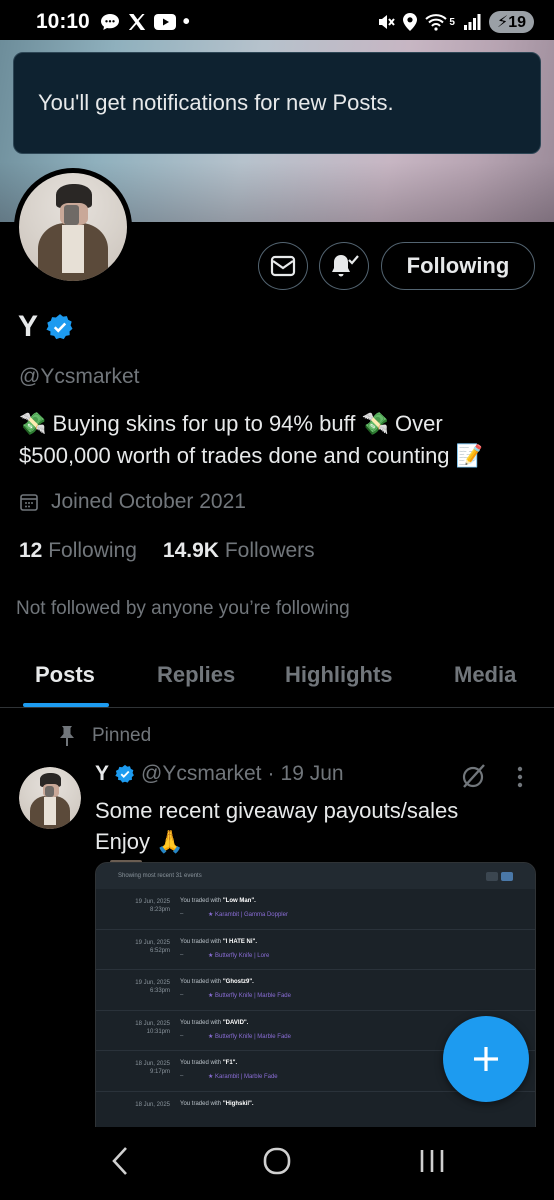 The height and width of the screenshot is (1200, 554). What do you see at coordinates (218, 901) in the screenshot?
I see `trade-partner: You traded with "Low Man".` at bounding box center [218, 901].